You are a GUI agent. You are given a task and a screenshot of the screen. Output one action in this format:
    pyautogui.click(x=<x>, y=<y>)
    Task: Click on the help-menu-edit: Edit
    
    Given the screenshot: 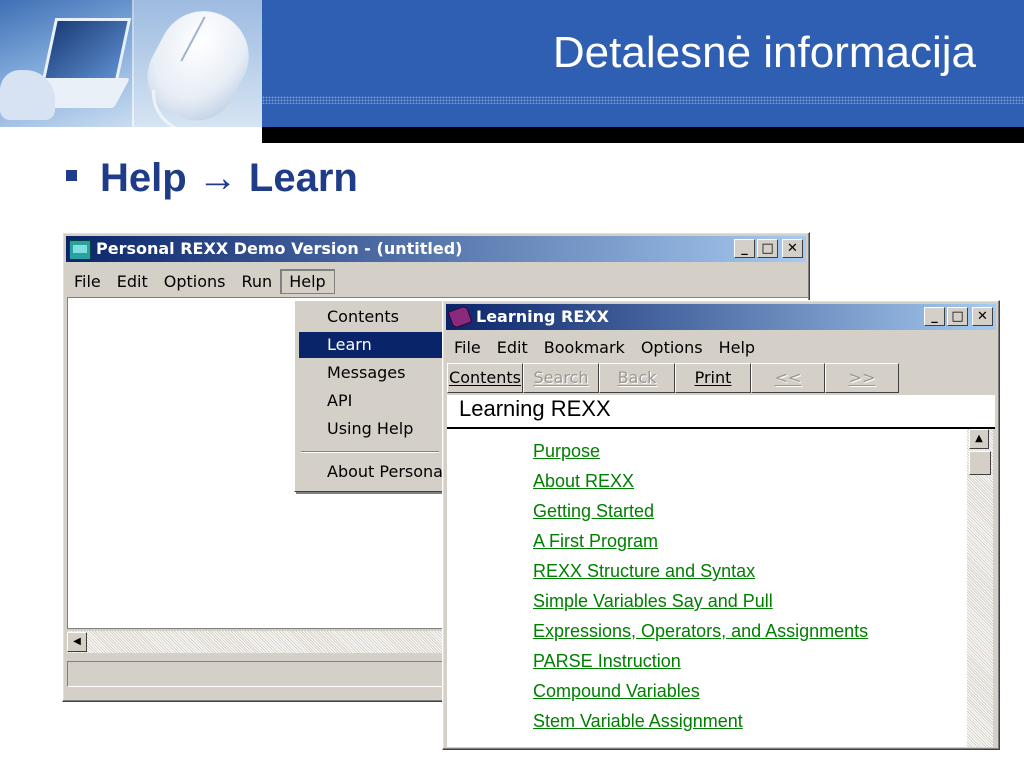 What is the action you would take?
    pyautogui.click(x=512, y=347)
    